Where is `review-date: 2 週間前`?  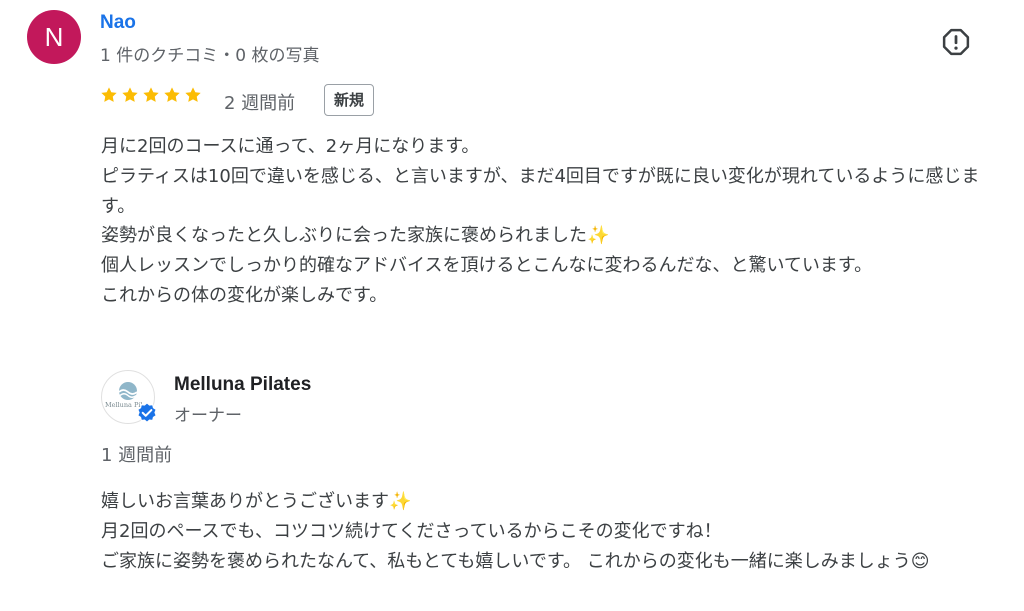
review-date: 2 週間前 is located at coordinates (260, 103).